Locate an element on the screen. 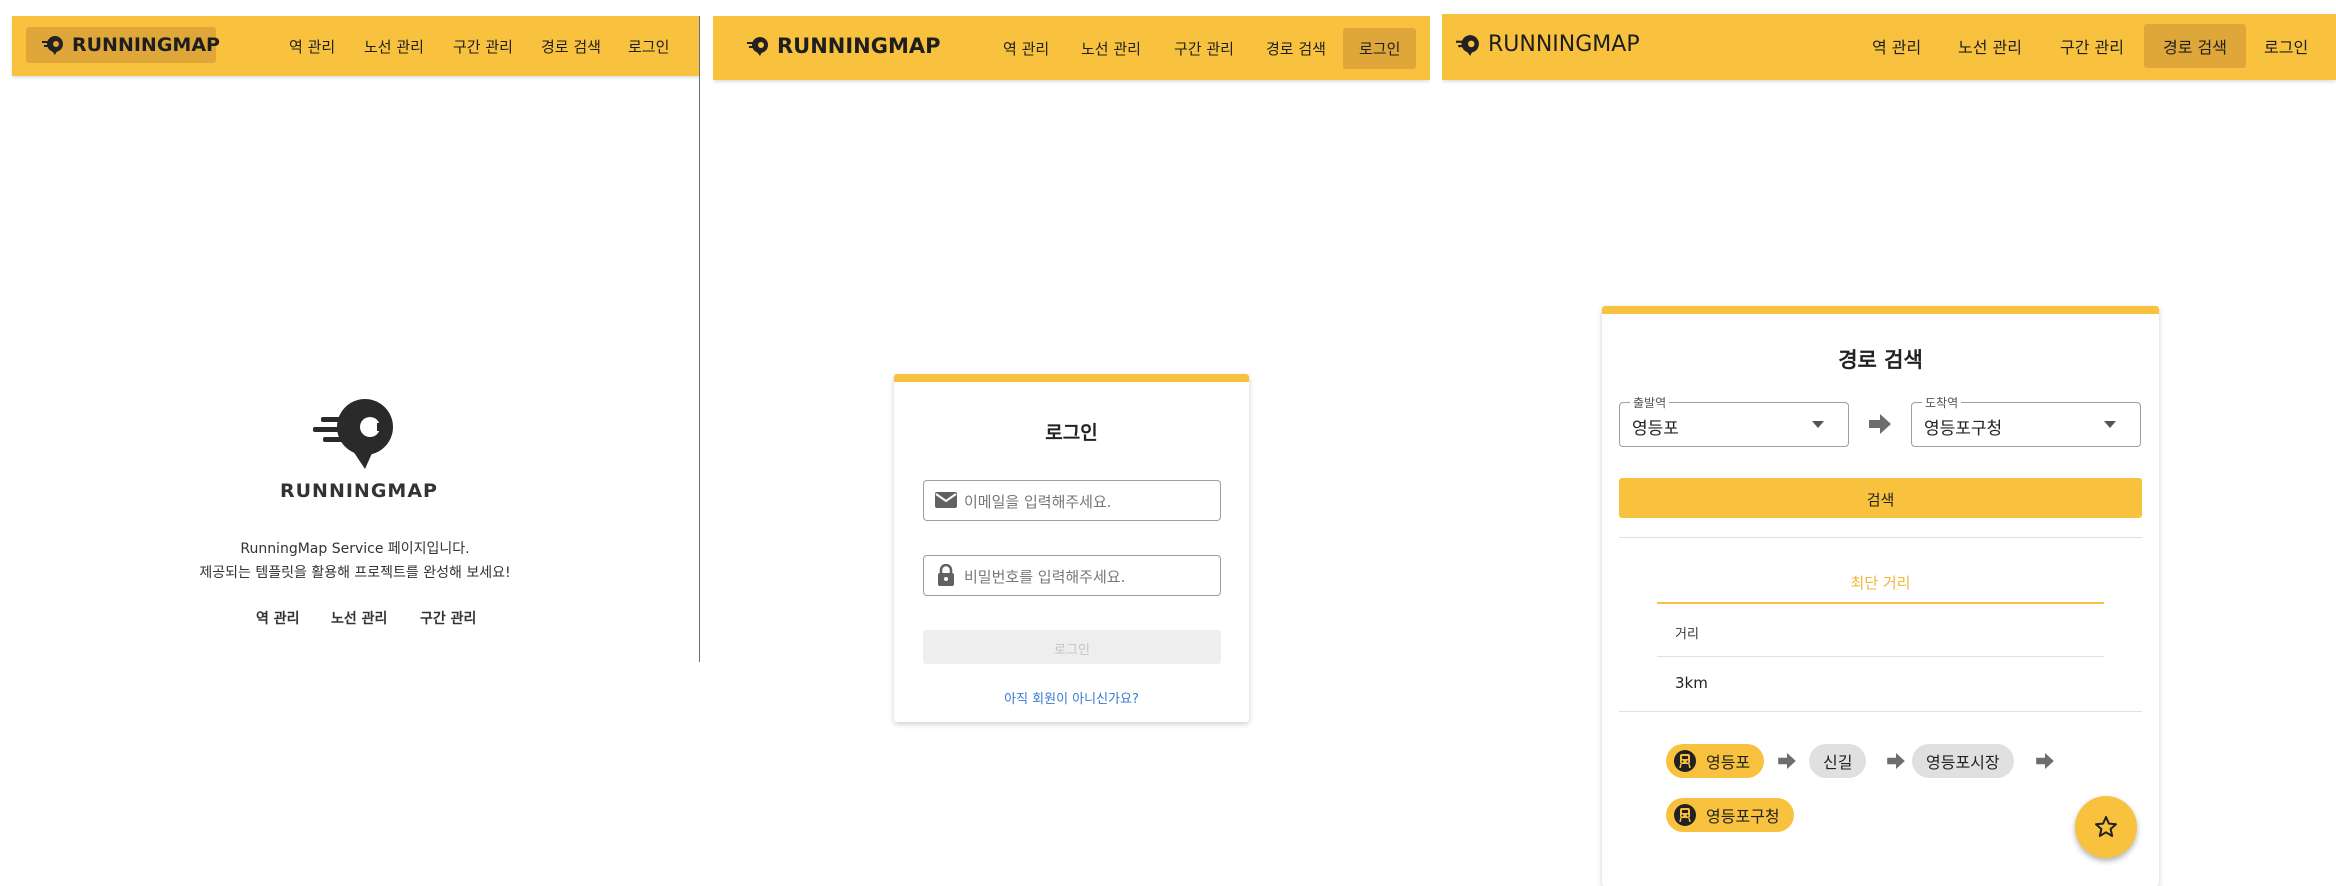  home-brand-button: RUNNINGMAP is located at coordinates (123, 45).